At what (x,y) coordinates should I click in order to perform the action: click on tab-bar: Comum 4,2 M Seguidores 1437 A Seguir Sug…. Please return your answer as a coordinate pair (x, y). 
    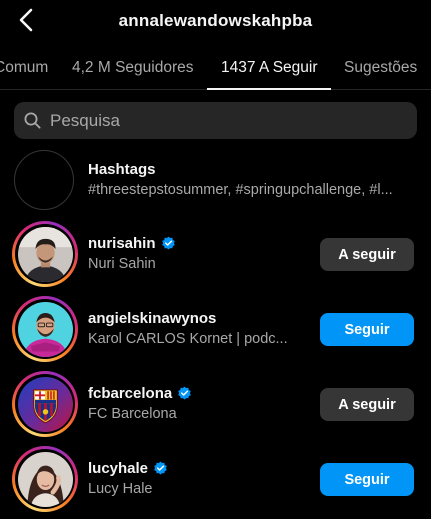
    Looking at the image, I should click on (215, 73).